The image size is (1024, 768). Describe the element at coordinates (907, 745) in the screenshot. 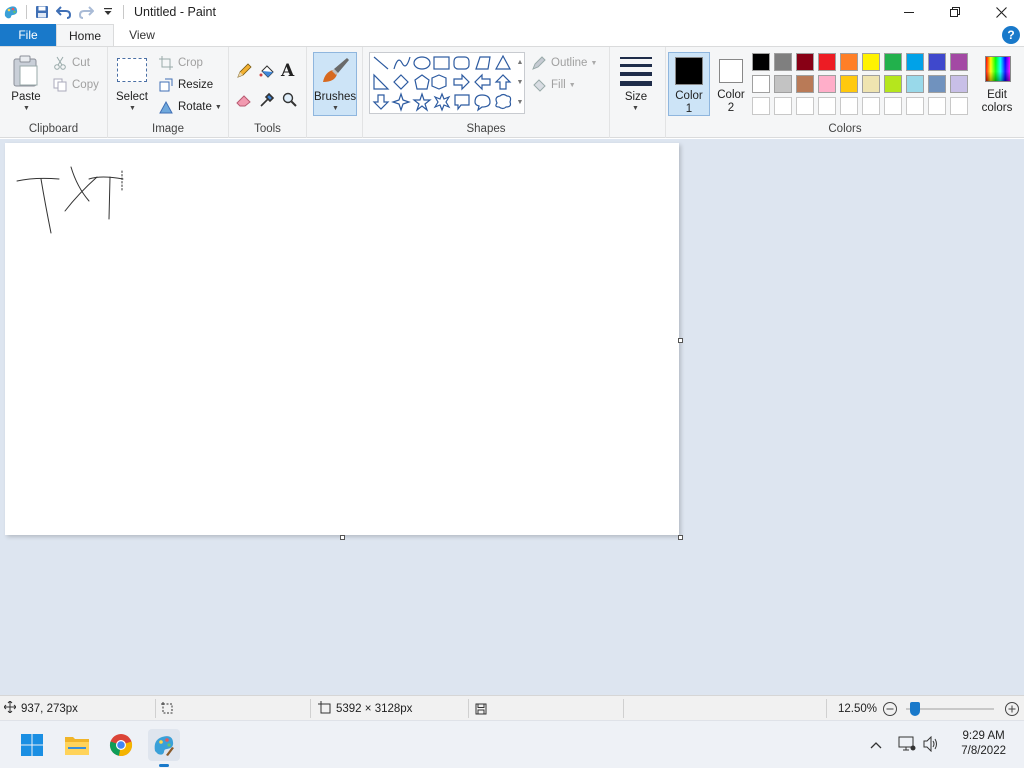

I see `network-icon` at that location.